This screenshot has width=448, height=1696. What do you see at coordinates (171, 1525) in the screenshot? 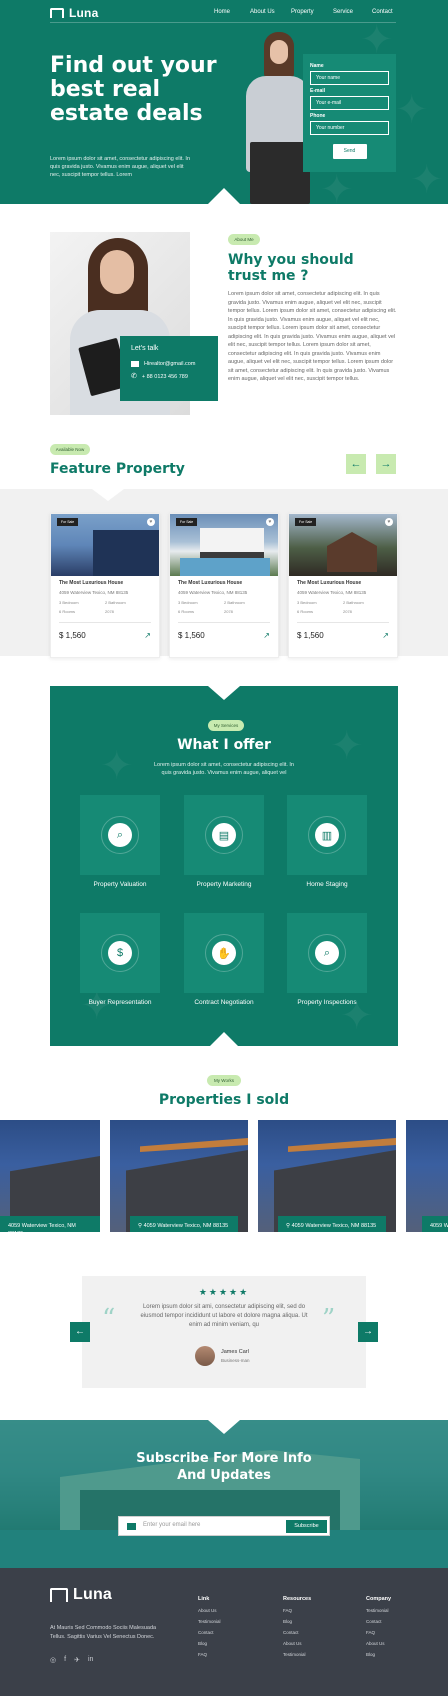
I see `subscribe-email-input: Enter your email here` at bounding box center [171, 1525].